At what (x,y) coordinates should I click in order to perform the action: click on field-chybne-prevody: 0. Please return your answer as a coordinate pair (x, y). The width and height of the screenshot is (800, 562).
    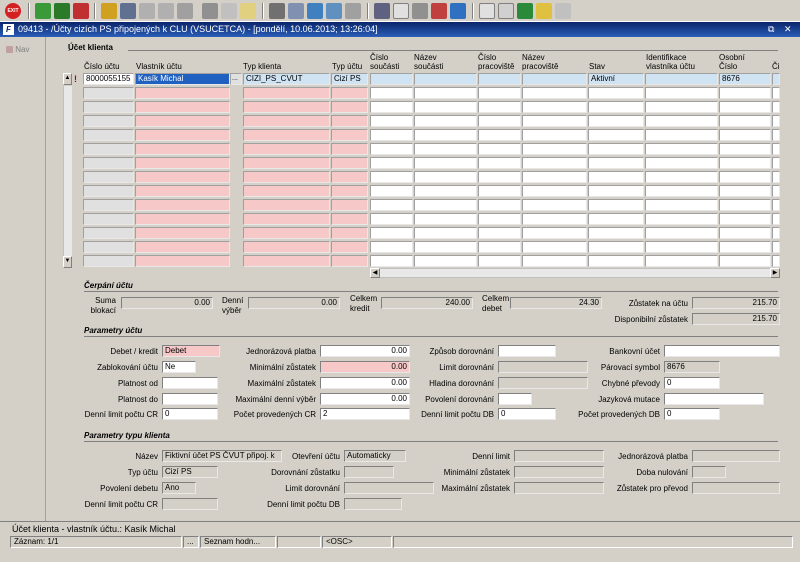
    Looking at the image, I should click on (692, 383).